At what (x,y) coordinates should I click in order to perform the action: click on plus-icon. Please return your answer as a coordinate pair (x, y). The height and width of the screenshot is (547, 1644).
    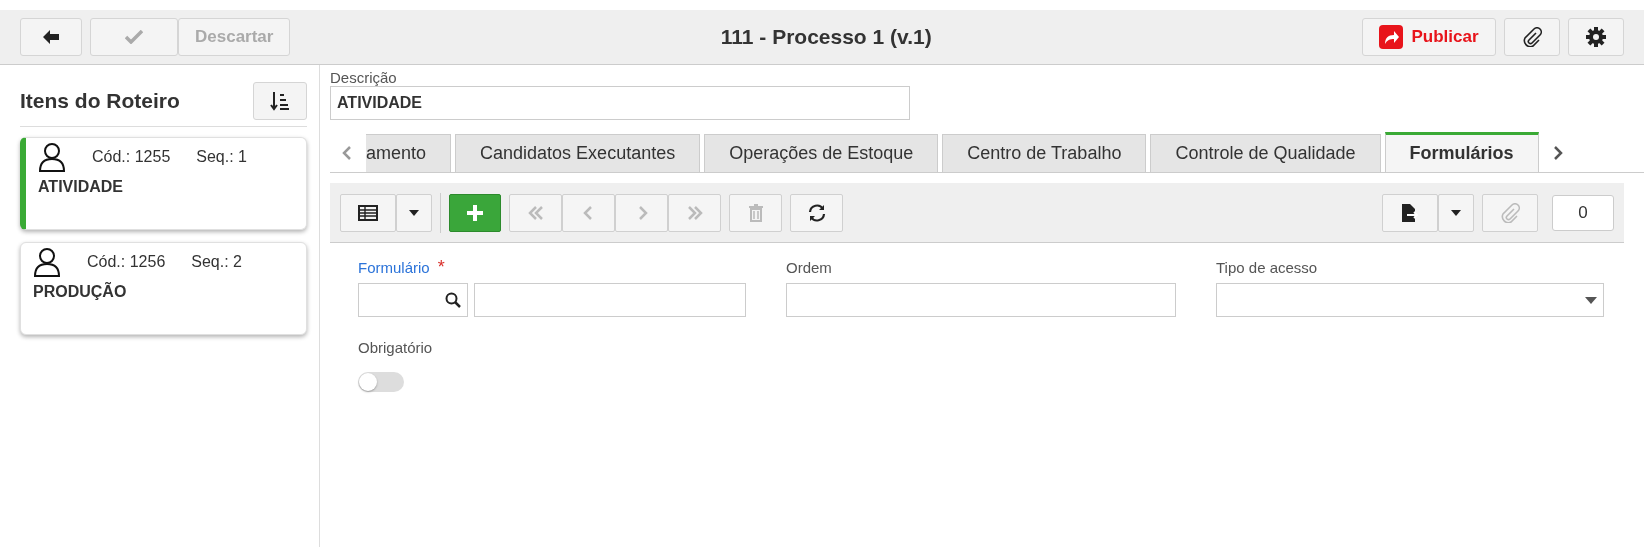
    Looking at the image, I should click on (475, 212).